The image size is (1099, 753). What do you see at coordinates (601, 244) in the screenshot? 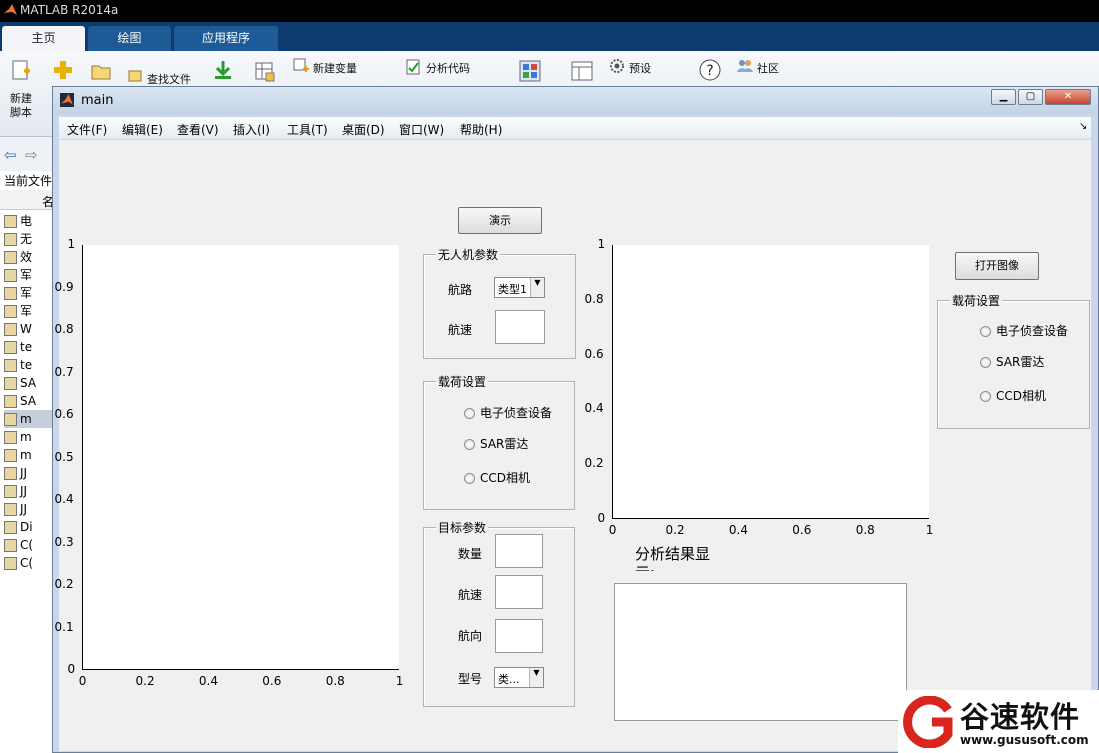
I see `y-tick-label: 1` at bounding box center [601, 244].